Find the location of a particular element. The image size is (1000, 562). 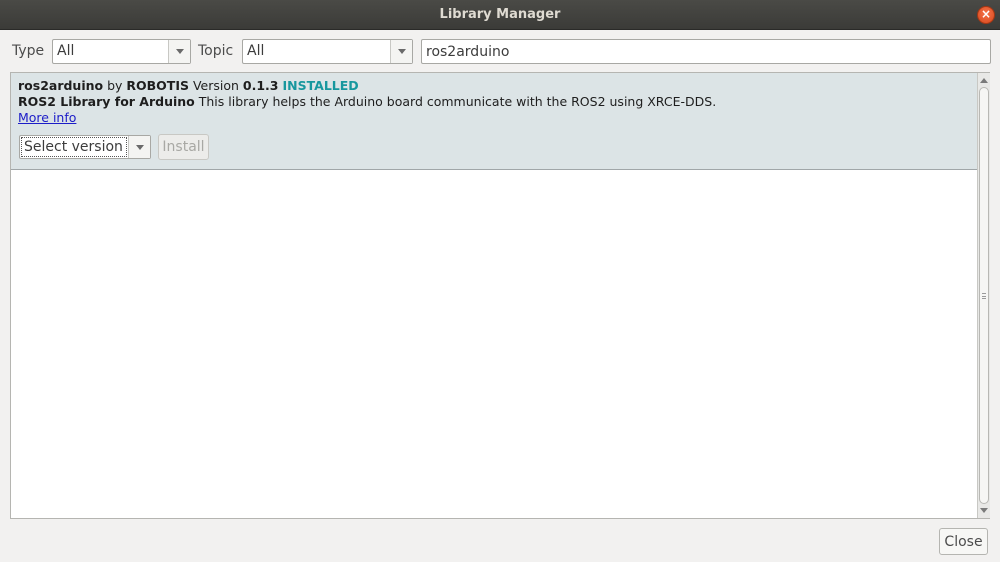

installed-badge: INSTALLED is located at coordinates (320, 85).